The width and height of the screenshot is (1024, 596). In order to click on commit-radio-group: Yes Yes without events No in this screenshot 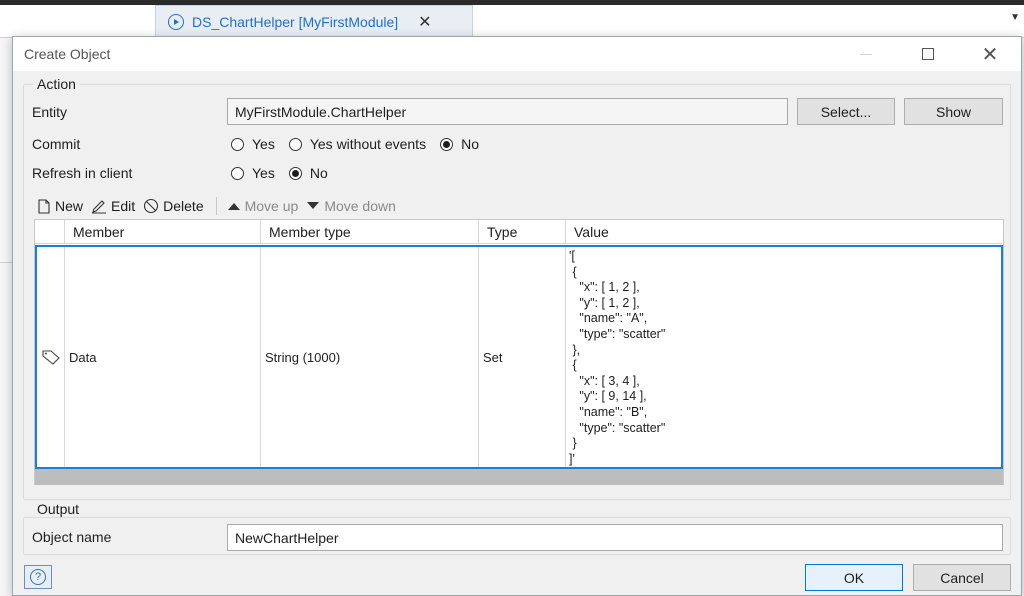, I will do `click(362, 144)`.